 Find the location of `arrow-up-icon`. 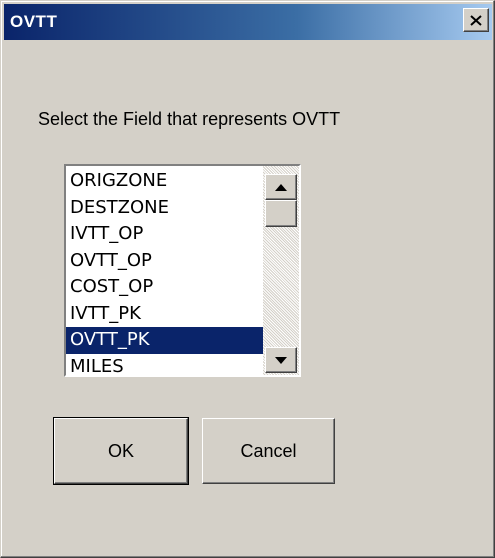

arrow-up-icon is located at coordinates (281, 187).